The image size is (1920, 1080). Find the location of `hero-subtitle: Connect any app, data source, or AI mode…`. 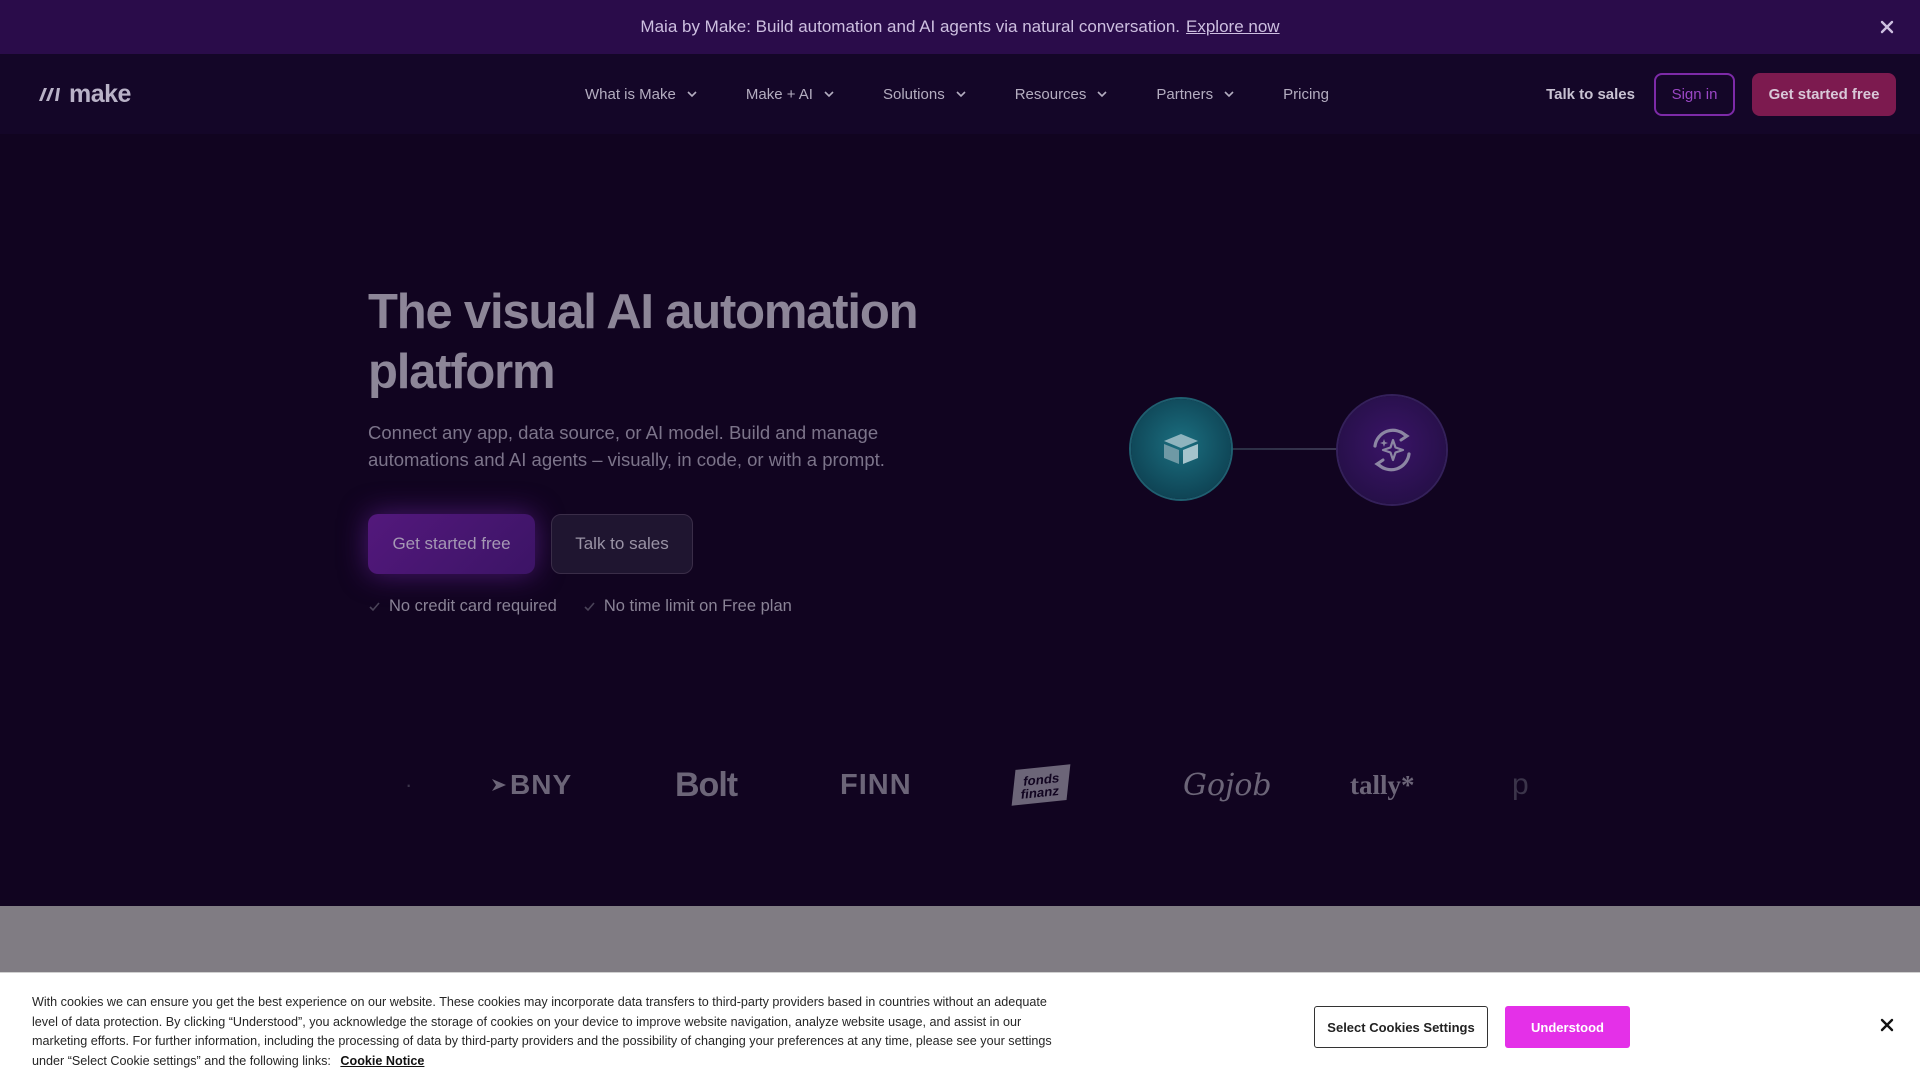

hero-subtitle: Connect any app, data source, or AI mode… is located at coordinates (626, 446).